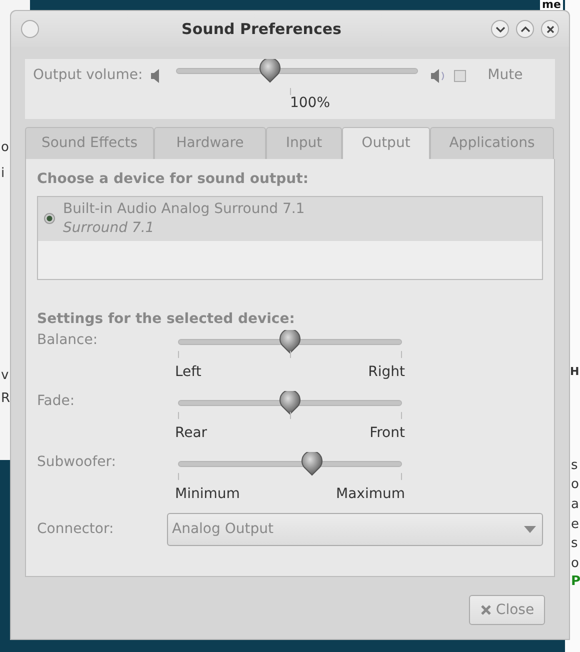  I want to click on section-heading: Choose a device for sound output:, so click(173, 179).